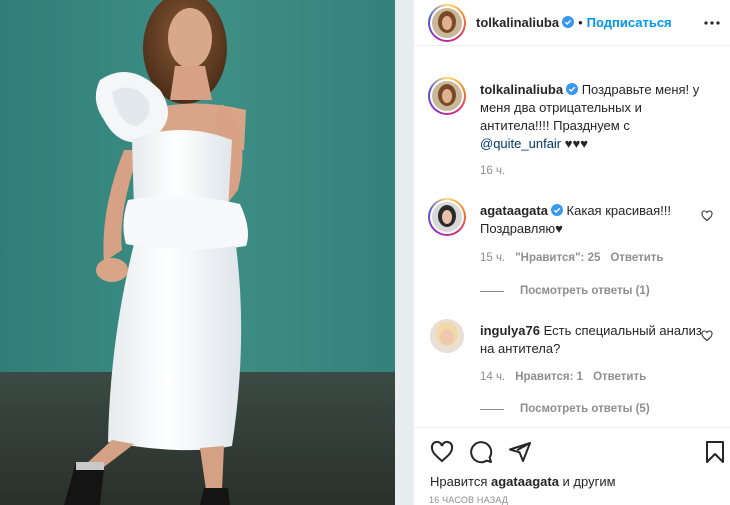 This screenshot has height=505, width=730. I want to click on author-avatar, so click(447, 23).